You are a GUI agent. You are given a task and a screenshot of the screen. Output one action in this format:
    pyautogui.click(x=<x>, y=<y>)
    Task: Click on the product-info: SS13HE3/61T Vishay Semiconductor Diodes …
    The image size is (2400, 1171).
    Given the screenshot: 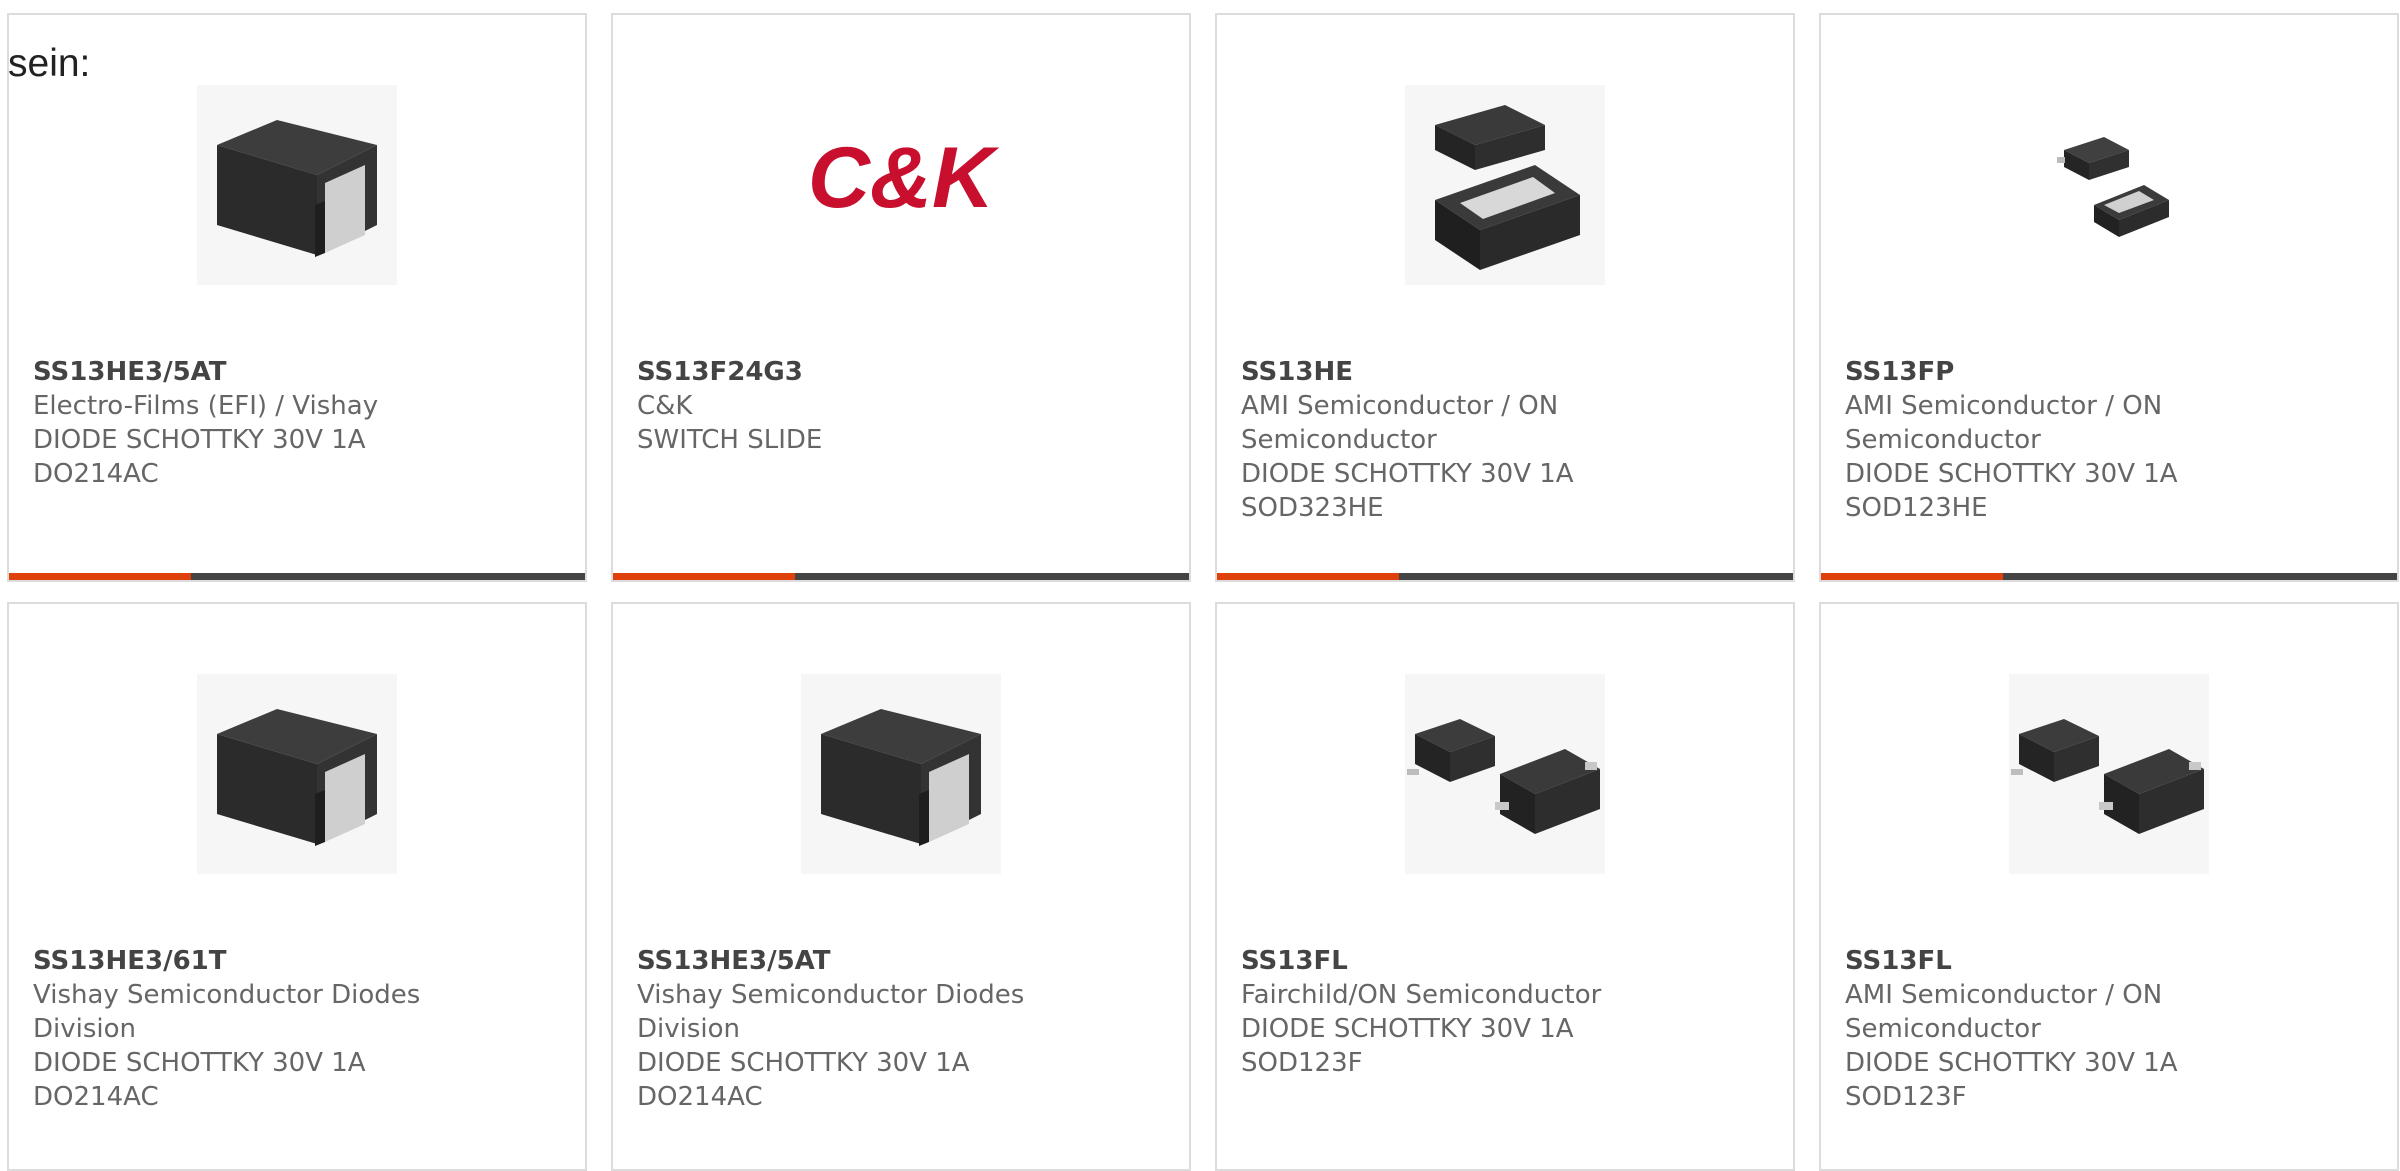 What is the action you would take?
    pyautogui.click(x=297, y=1029)
    